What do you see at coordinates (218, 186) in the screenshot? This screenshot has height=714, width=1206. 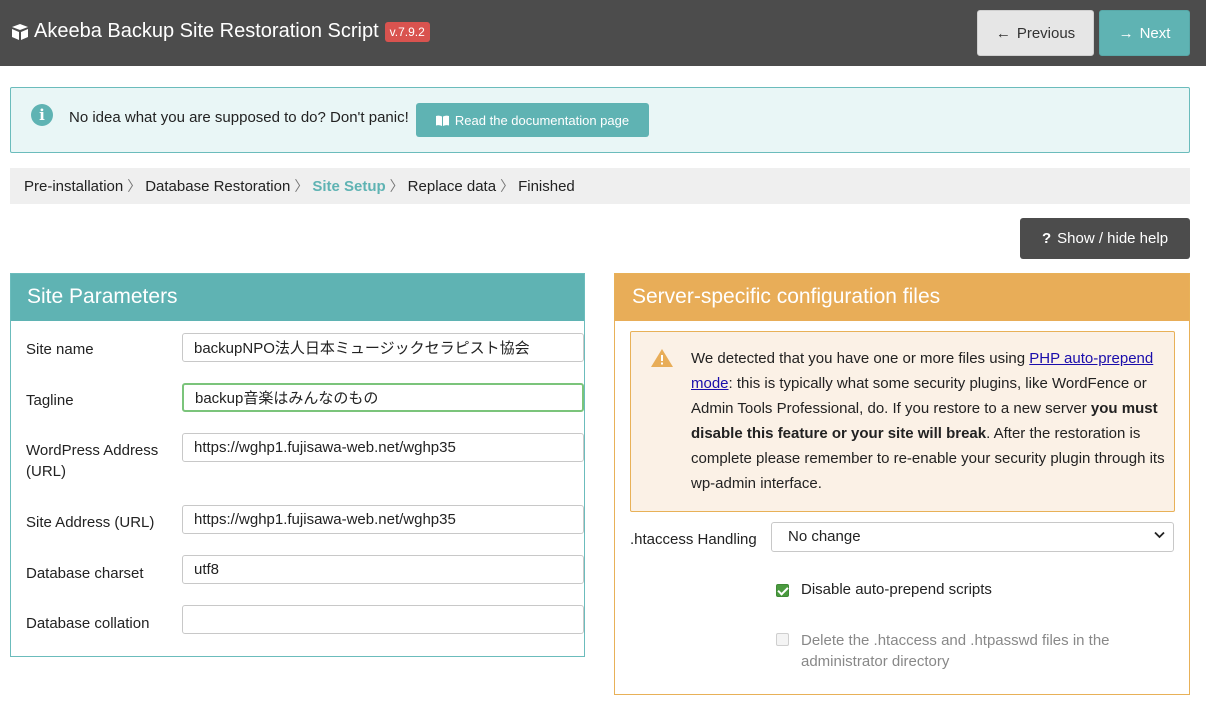 I see `breadcrumb-item-database-restoration: Database Restoration` at bounding box center [218, 186].